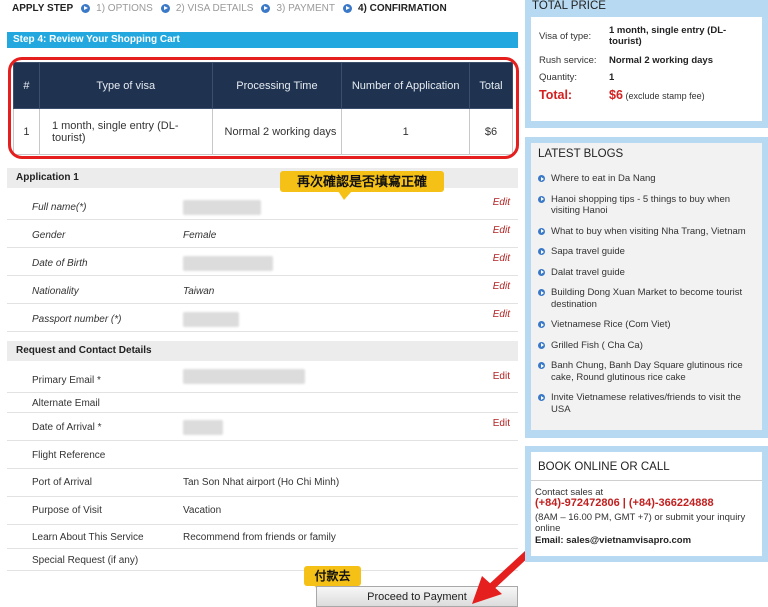 The image size is (768, 607). Describe the element at coordinates (262, 40) in the screenshot. I see `step-header: Step 4: Review Your Shopping Cart` at that location.